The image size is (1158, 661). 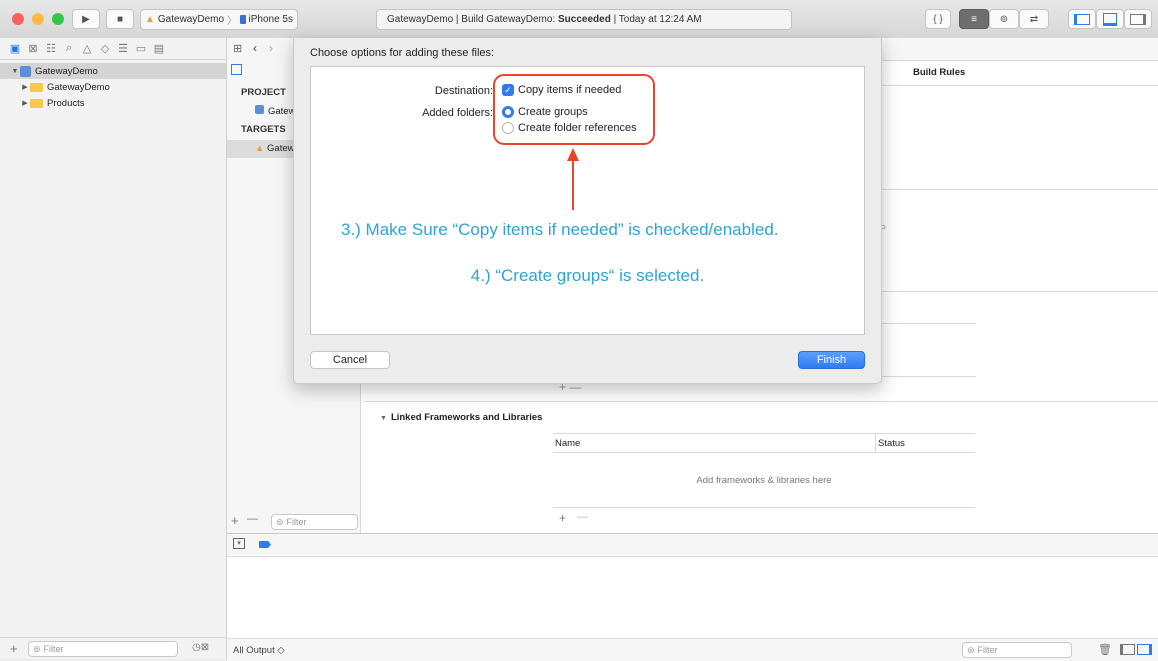 I want to click on highlight-box, so click(x=574, y=109).